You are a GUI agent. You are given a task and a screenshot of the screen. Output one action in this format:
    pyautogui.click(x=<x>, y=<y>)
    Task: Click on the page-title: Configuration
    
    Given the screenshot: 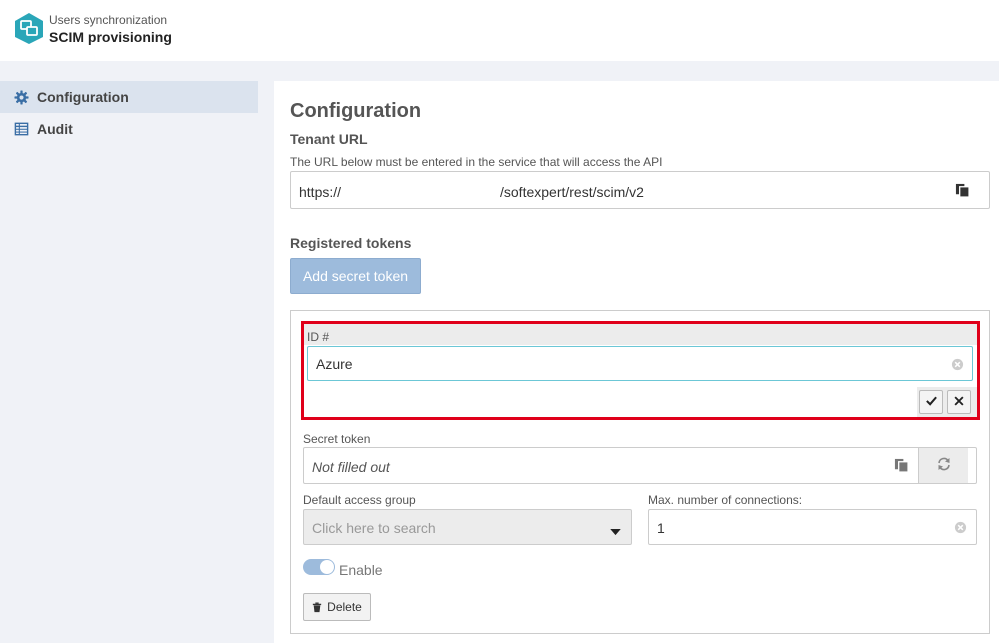 What is the action you would take?
    pyautogui.click(x=356, y=111)
    